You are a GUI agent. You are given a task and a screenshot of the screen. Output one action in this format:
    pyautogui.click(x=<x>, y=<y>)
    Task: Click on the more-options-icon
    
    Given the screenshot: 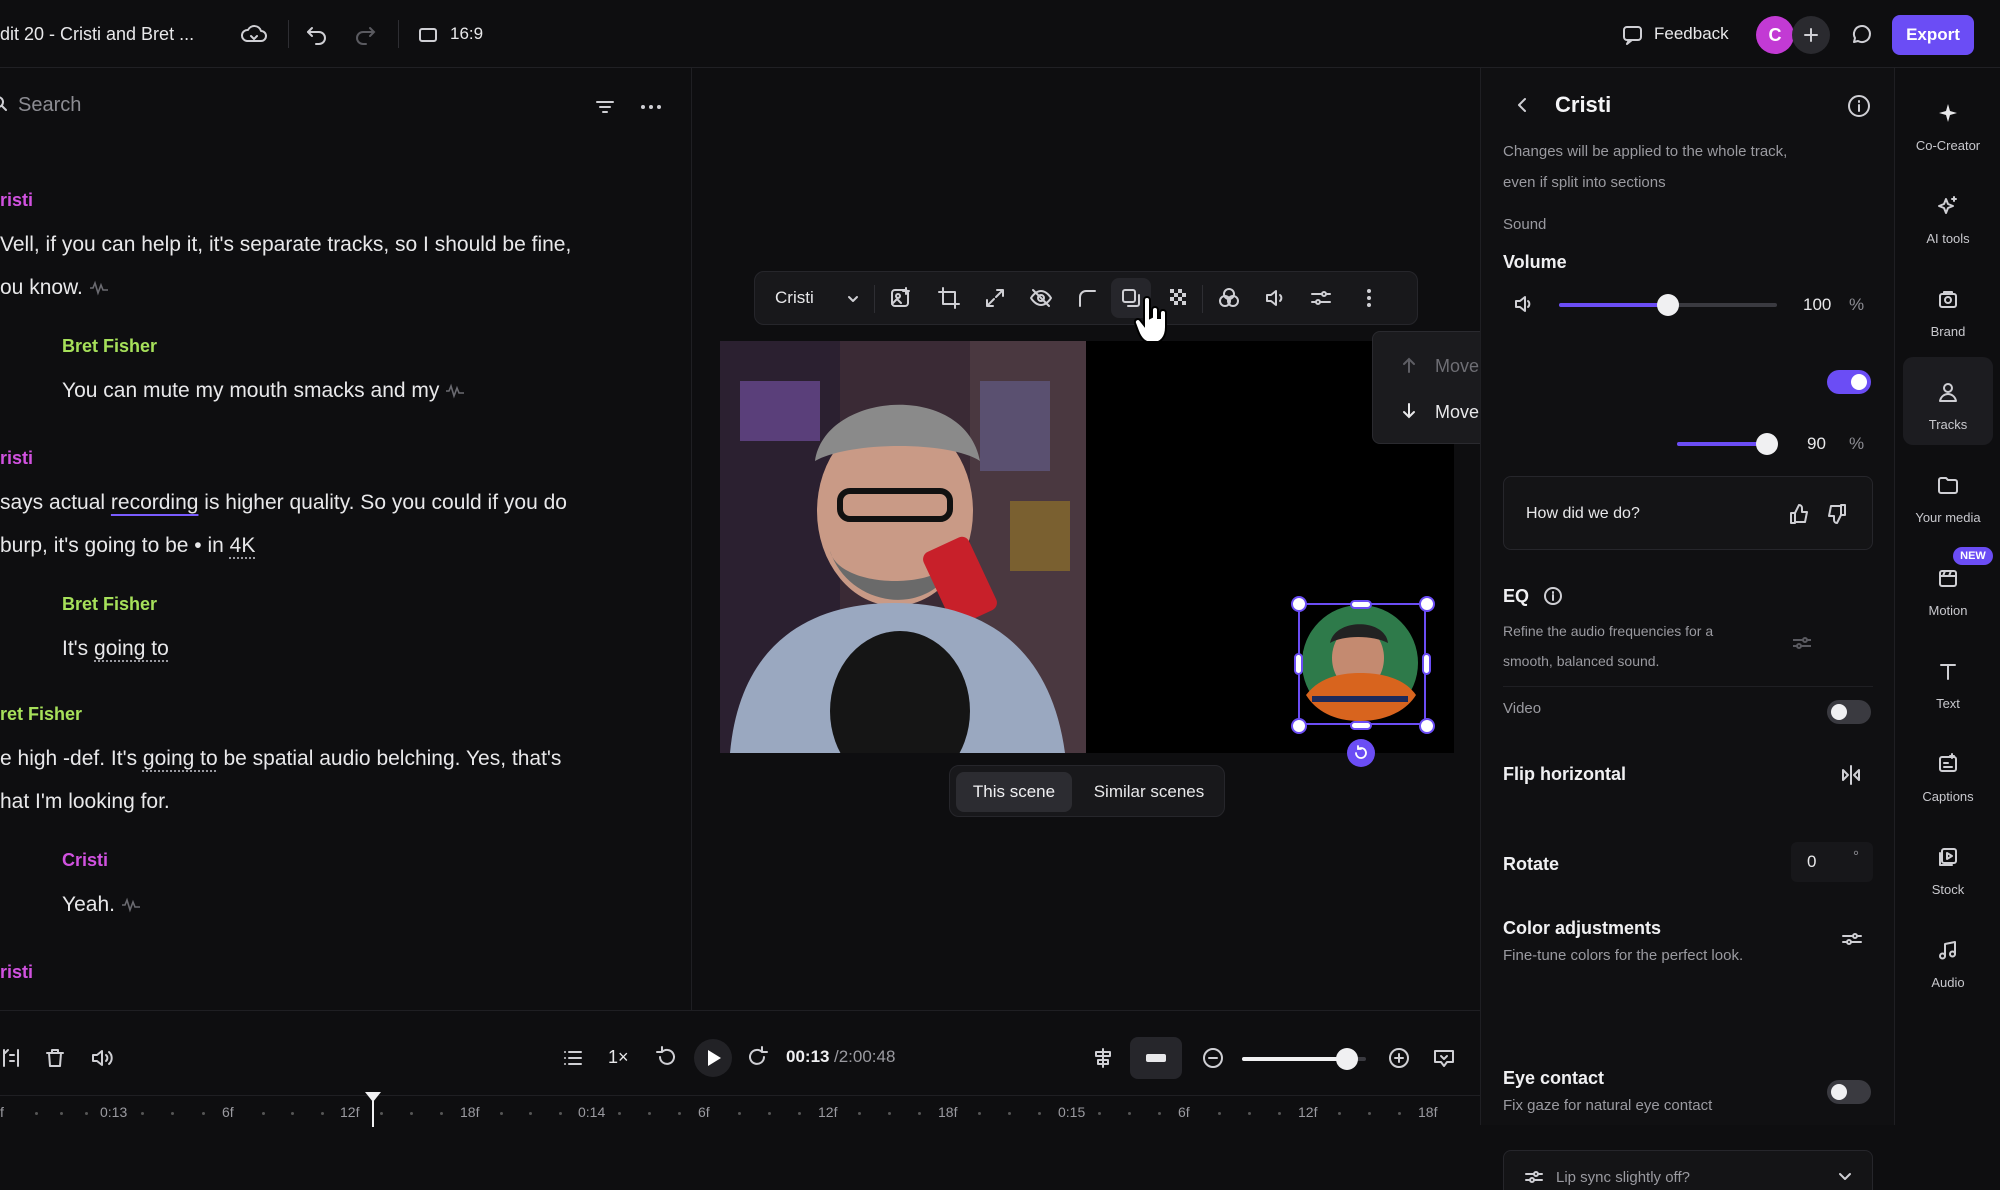 What is the action you would take?
    pyautogui.click(x=651, y=107)
    